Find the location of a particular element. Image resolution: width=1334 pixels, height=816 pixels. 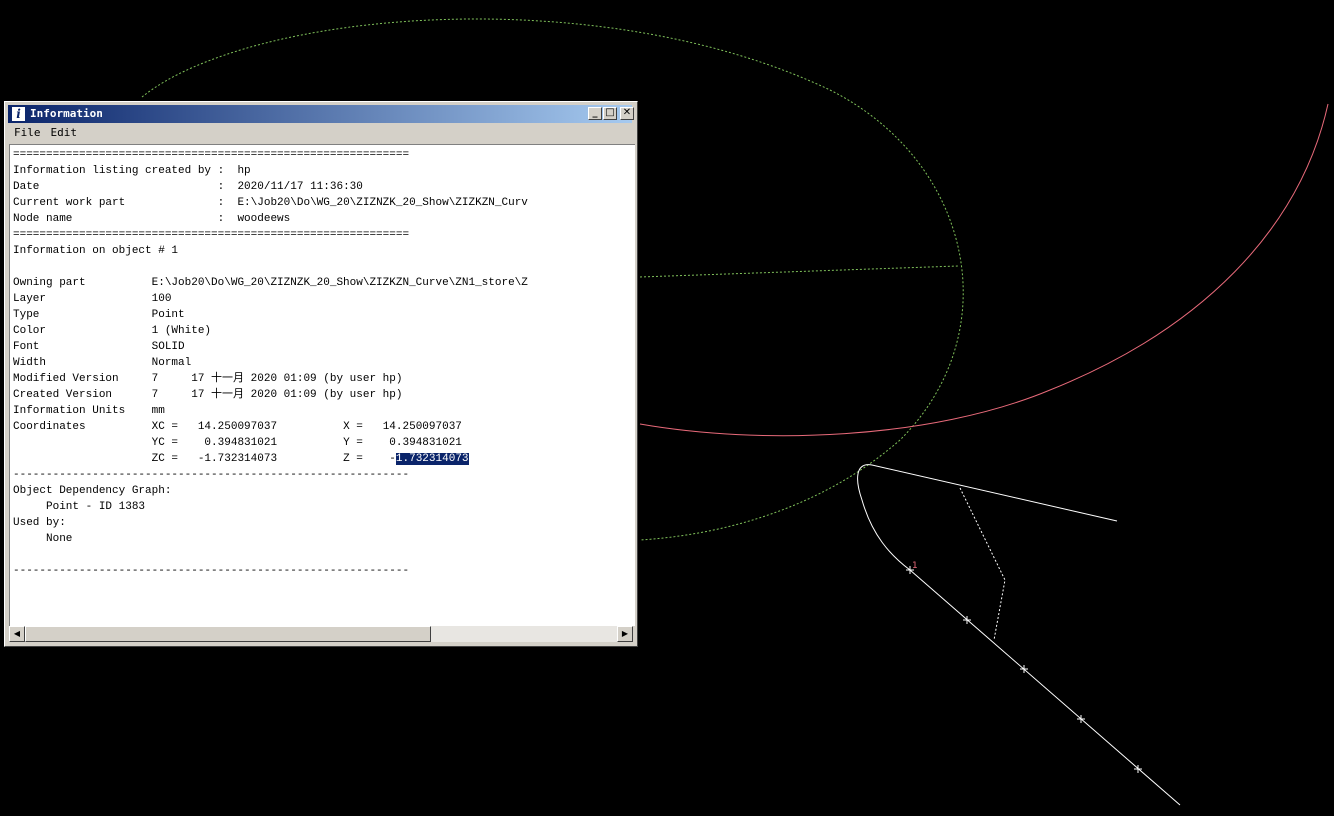

prop-label: Layer is located at coordinates (82, 299).